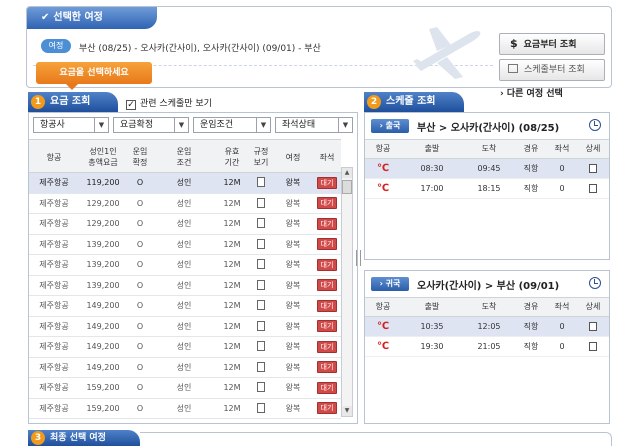  What do you see at coordinates (487, 327) in the screenshot?
I see `schedule-row: ℃ 10:35 12:05 직항 0` at bounding box center [487, 327].